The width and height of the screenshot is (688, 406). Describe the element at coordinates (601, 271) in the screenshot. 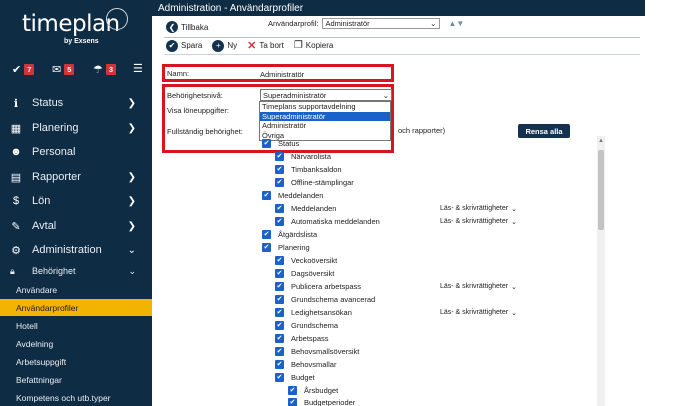

I see `permissions-scrollbar: ▲` at that location.